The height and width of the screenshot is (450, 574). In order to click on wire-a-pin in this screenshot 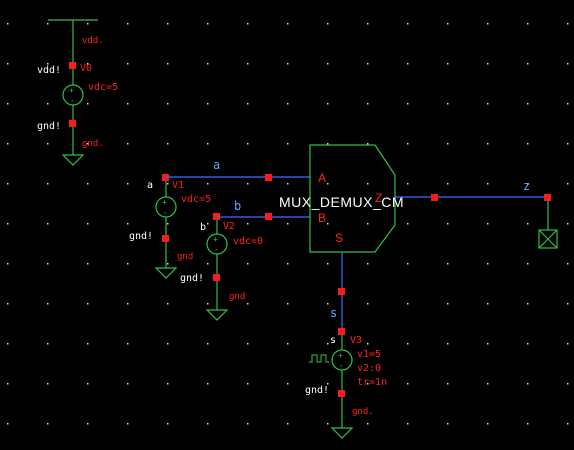, I will do `click(268, 177)`.